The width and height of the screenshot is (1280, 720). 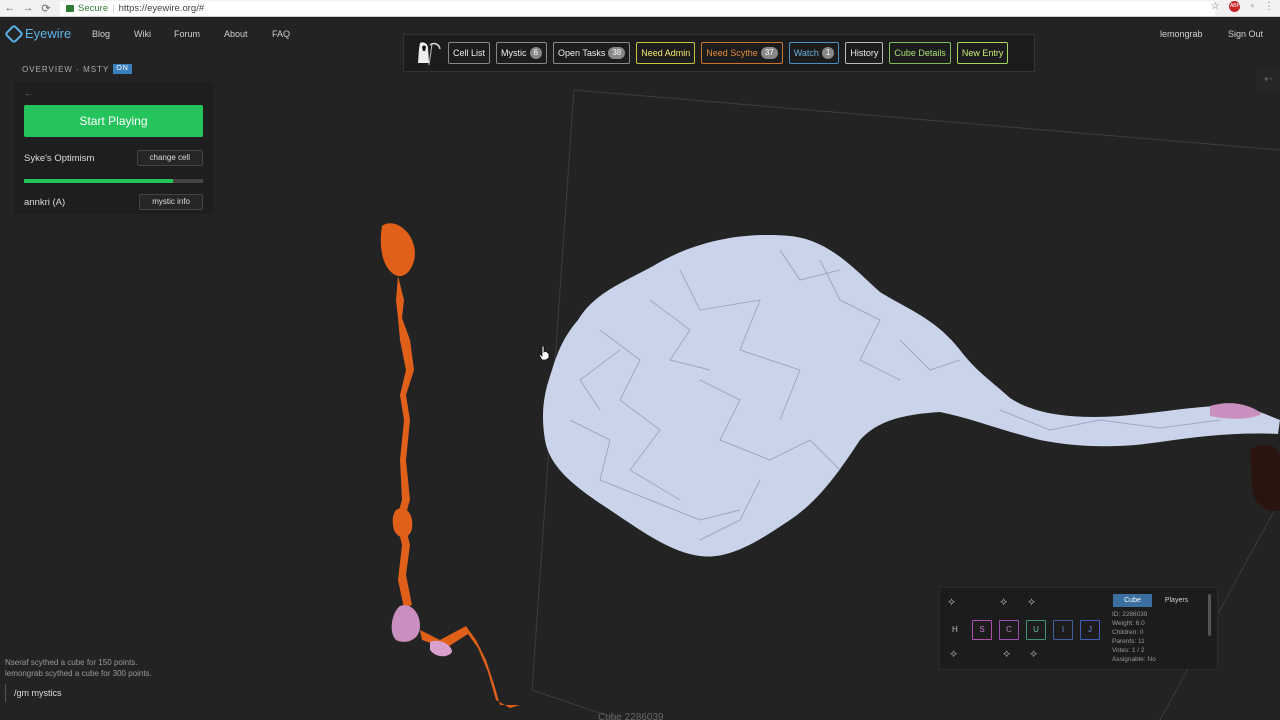 I want to click on collapse-arrow-icon: ⇠, so click(x=1268, y=80).